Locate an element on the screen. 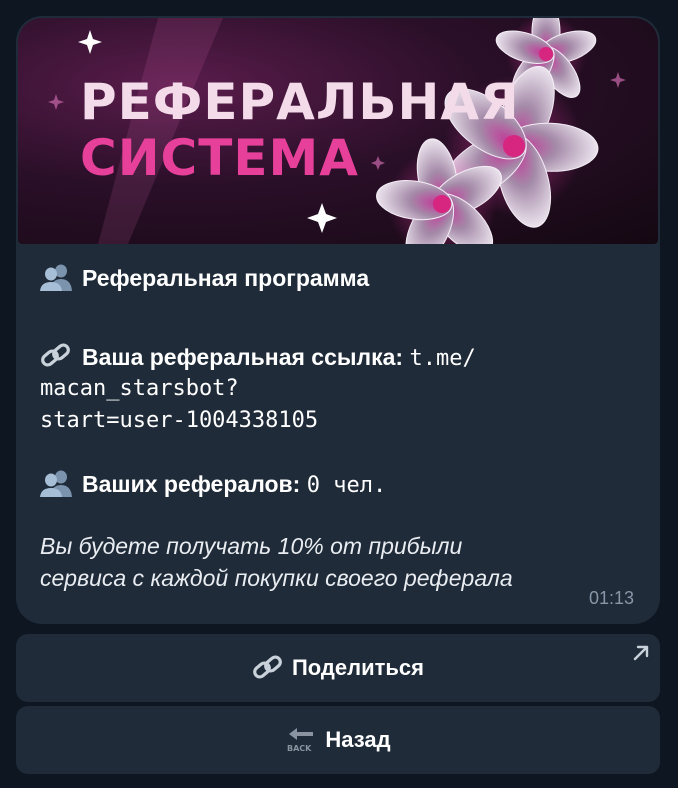  back-icon-text: BACK is located at coordinates (299, 748).